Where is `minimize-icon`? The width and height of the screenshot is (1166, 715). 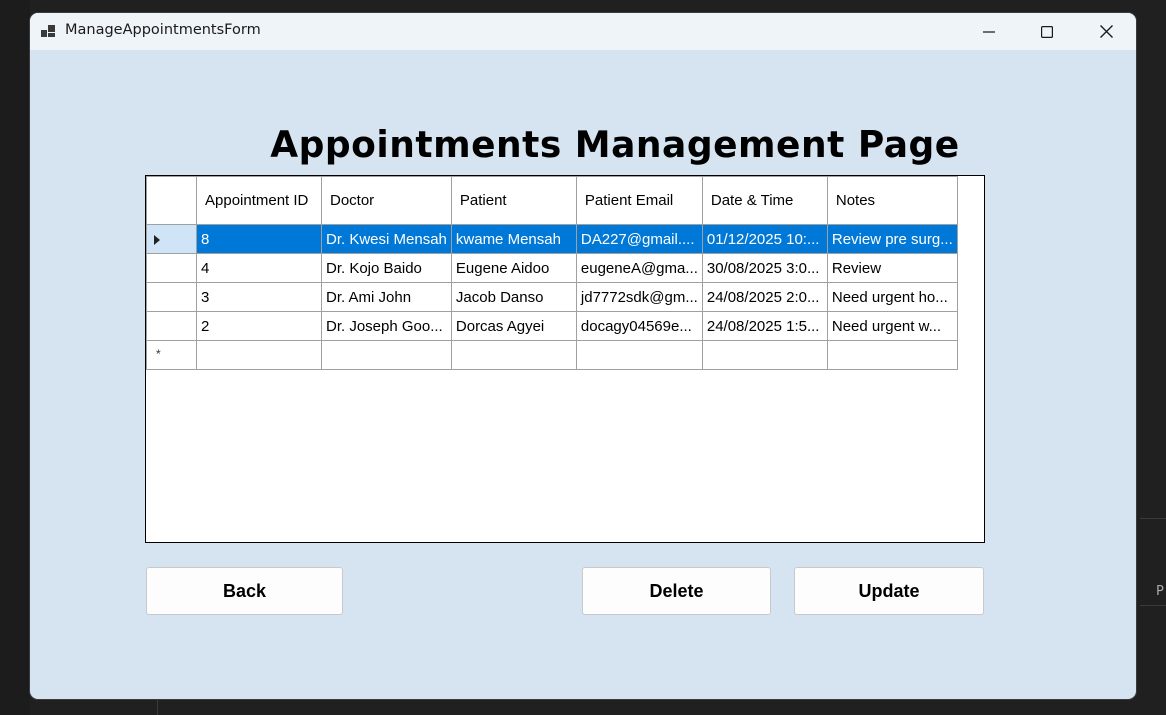 minimize-icon is located at coordinates (989, 31).